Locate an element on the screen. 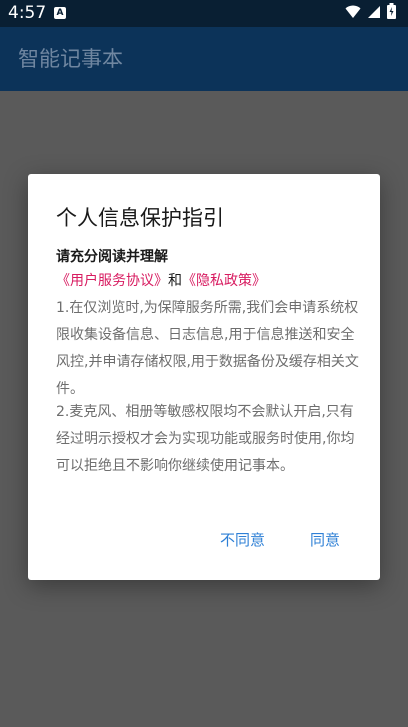 The width and height of the screenshot is (408, 727). agree-button: 同意 is located at coordinates (325, 540).